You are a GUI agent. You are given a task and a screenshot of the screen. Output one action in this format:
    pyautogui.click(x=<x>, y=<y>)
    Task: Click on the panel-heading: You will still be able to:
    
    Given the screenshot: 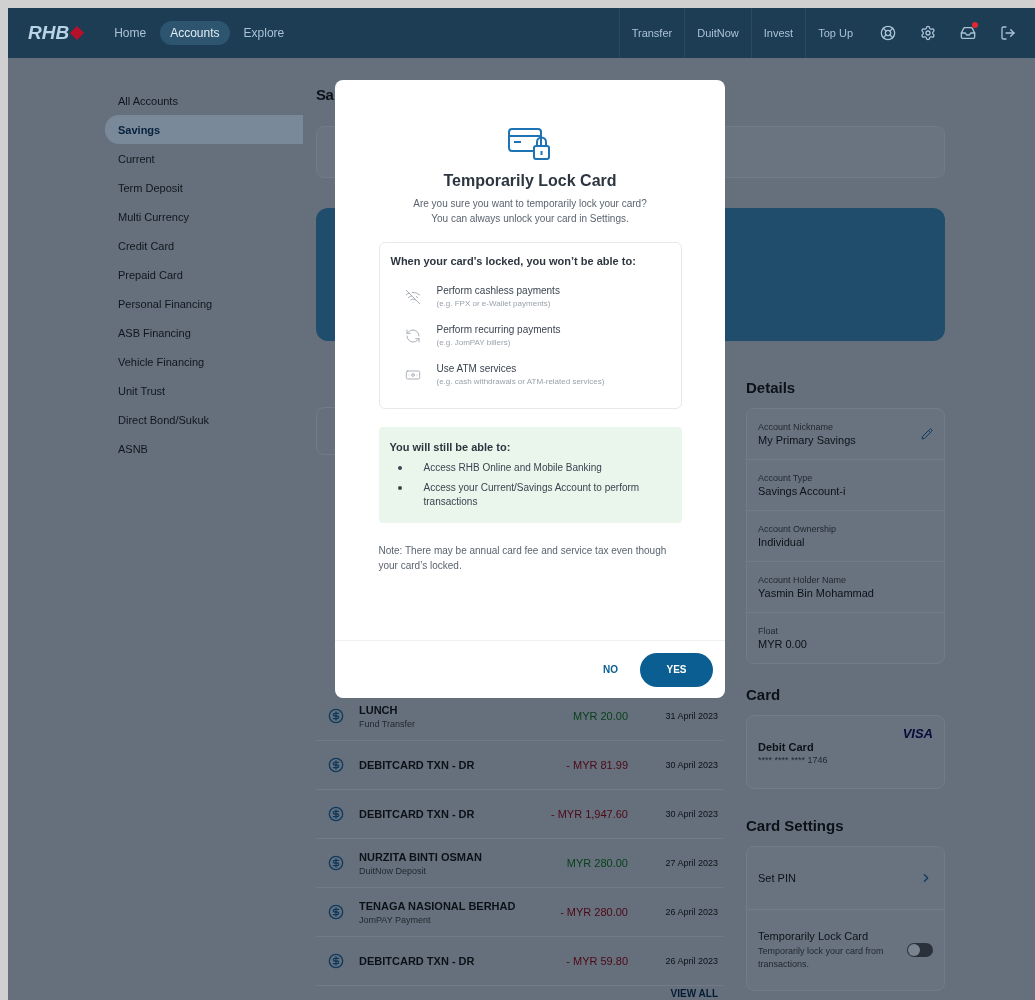 What is the action you would take?
    pyautogui.click(x=450, y=447)
    